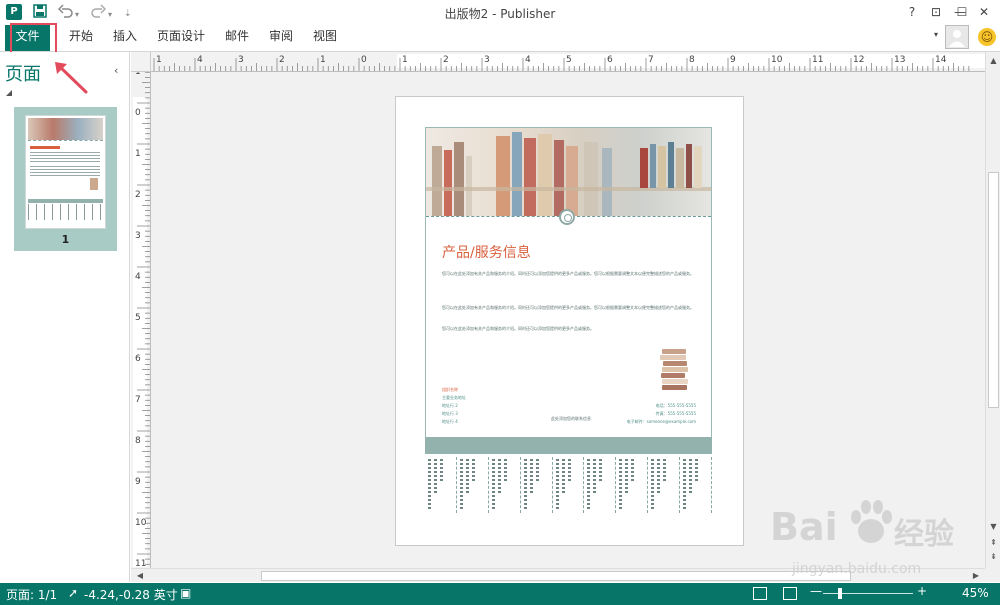  Describe the element at coordinates (651, 60) in the screenshot. I see `ruler-label: 7` at that location.